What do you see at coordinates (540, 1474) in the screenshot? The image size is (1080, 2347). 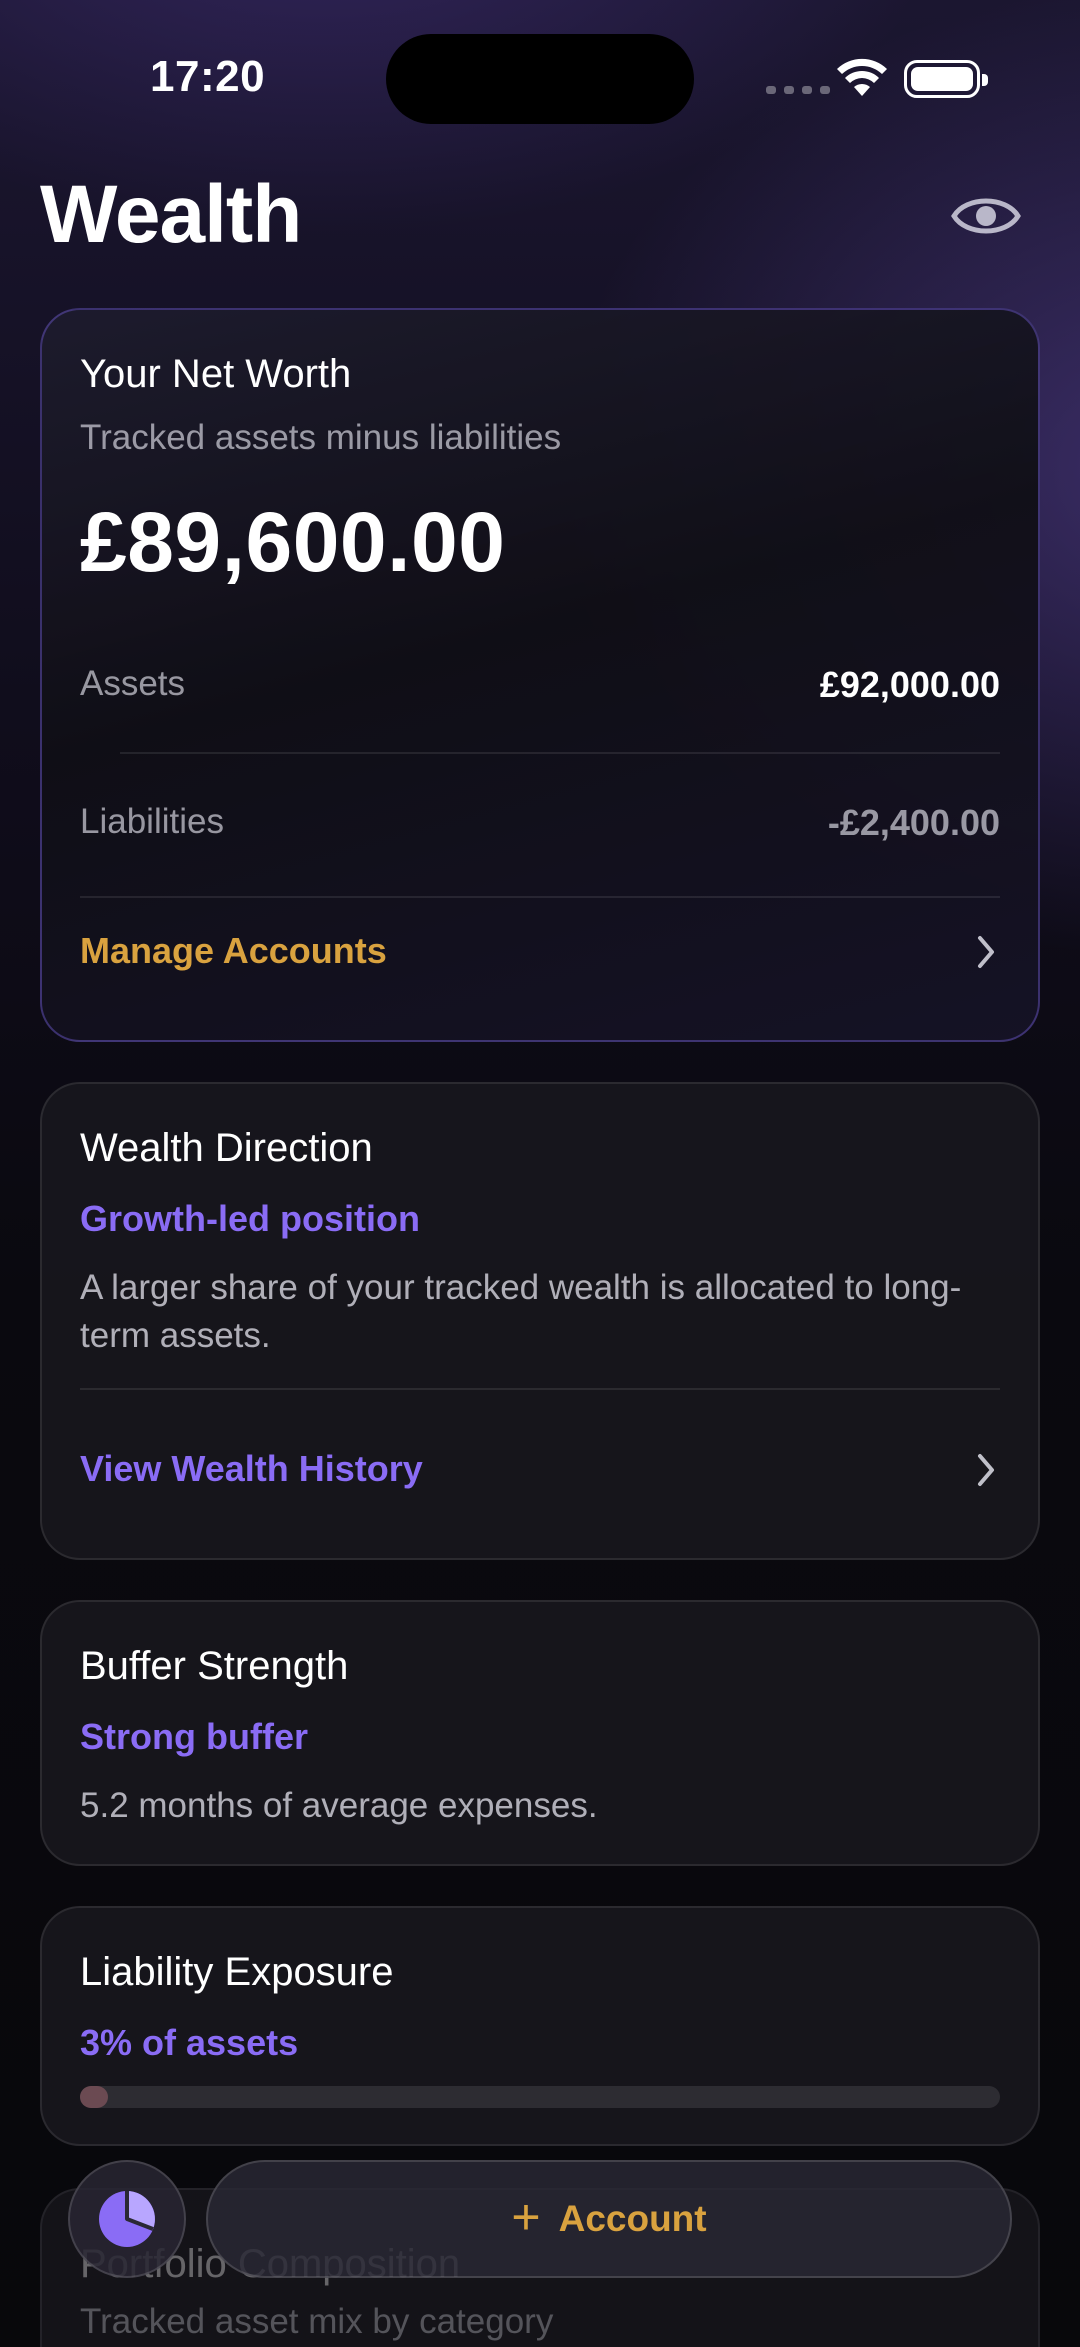 I see `view-wealth-history-button: View Wealth History` at bounding box center [540, 1474].